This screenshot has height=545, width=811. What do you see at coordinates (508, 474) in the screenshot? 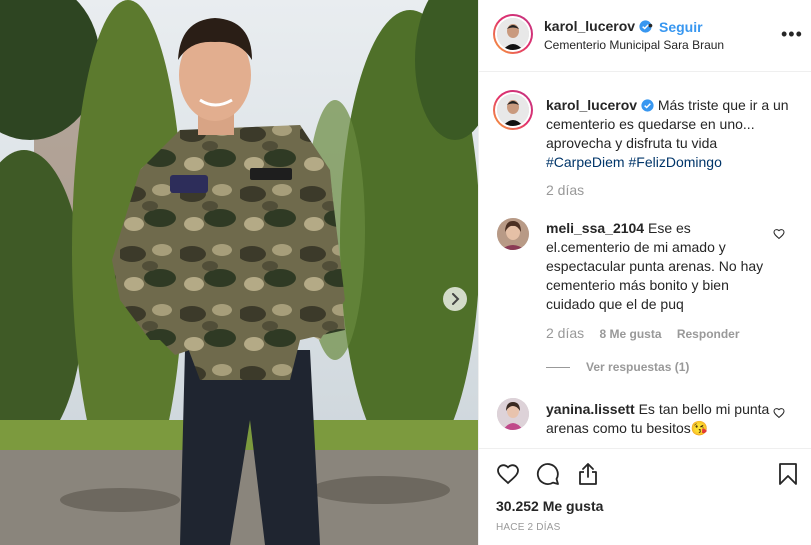
I see `like-heart-icon` at bounding box center [508, 474].